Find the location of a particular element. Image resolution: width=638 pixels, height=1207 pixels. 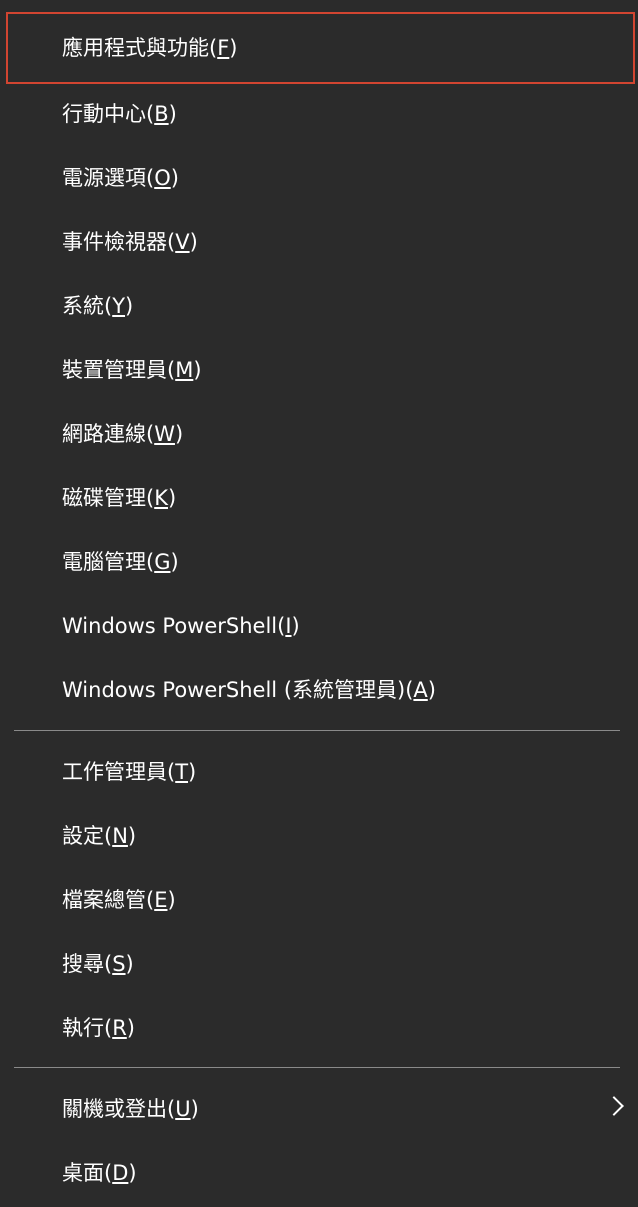

menu-item-label: 搜尋(S) is located at coordinates (98, 964).